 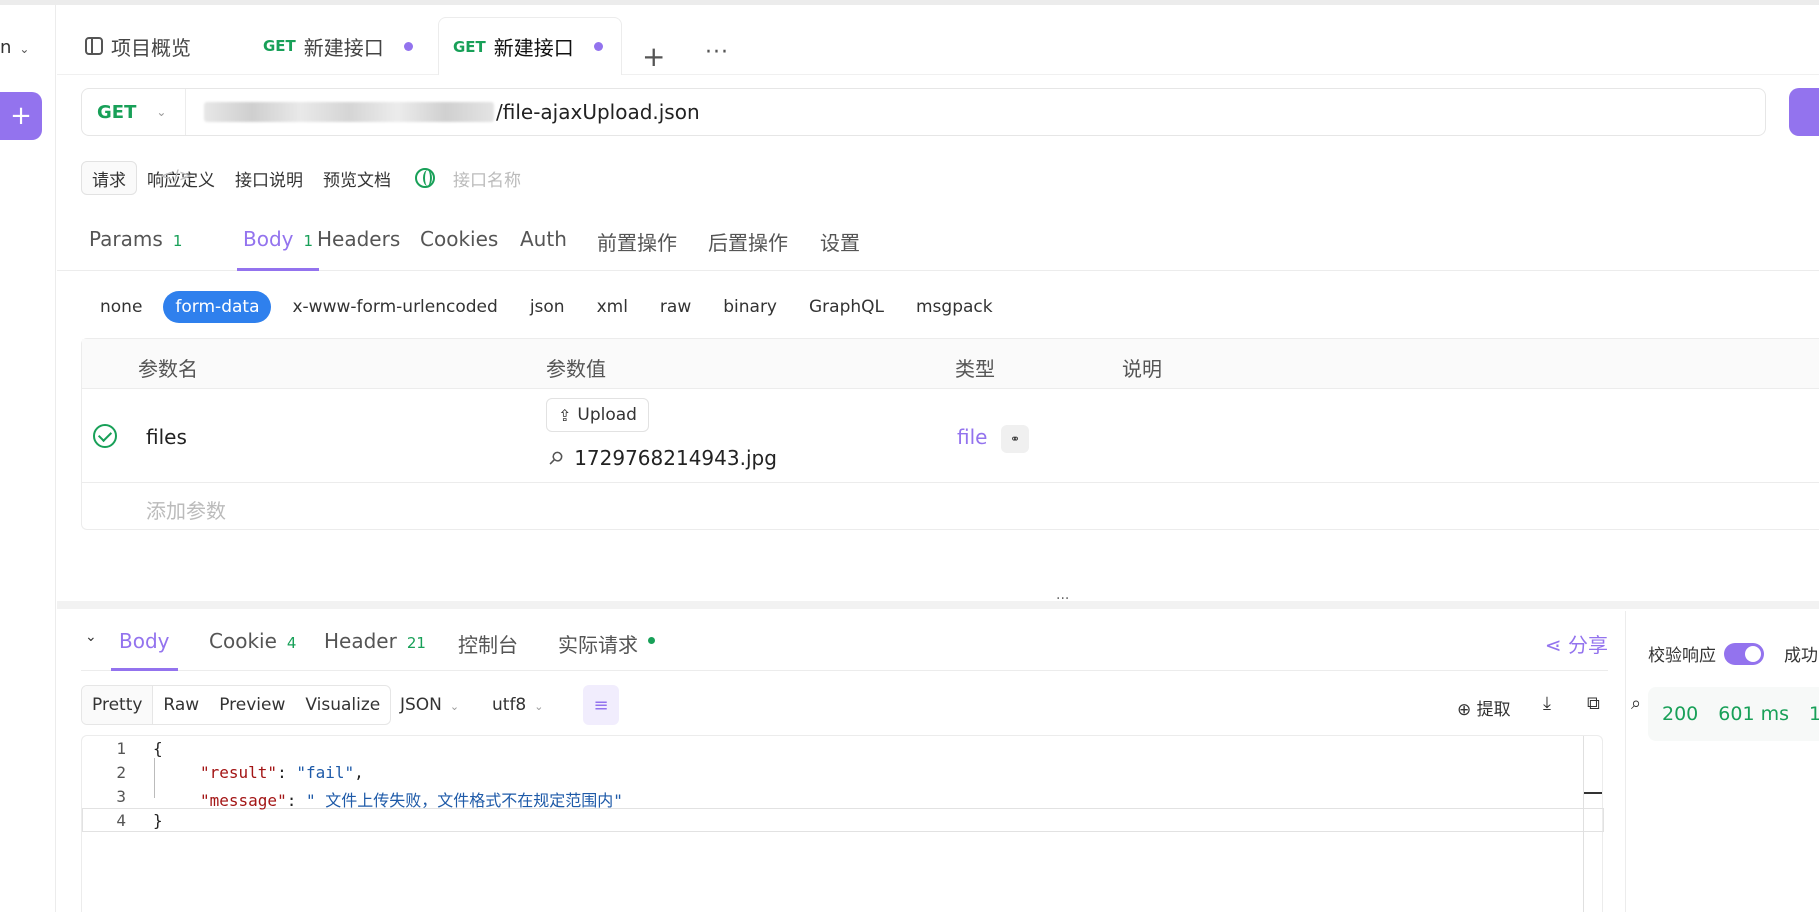 I want to click on body-type-xml: xml, so click(x=612, y=307).